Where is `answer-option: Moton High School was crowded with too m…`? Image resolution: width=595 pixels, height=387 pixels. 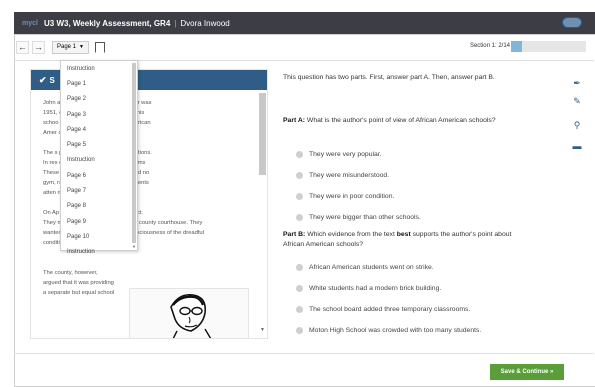 answer-option: Moton High School was crowded with too m… is located at coordinates (388, 330).